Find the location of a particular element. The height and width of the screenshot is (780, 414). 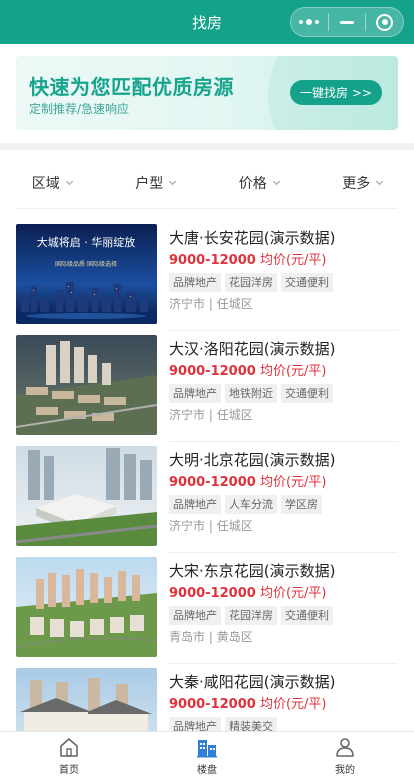

banner-title: 快速为您匹配优质房源 is located at coordinates (131, 87).